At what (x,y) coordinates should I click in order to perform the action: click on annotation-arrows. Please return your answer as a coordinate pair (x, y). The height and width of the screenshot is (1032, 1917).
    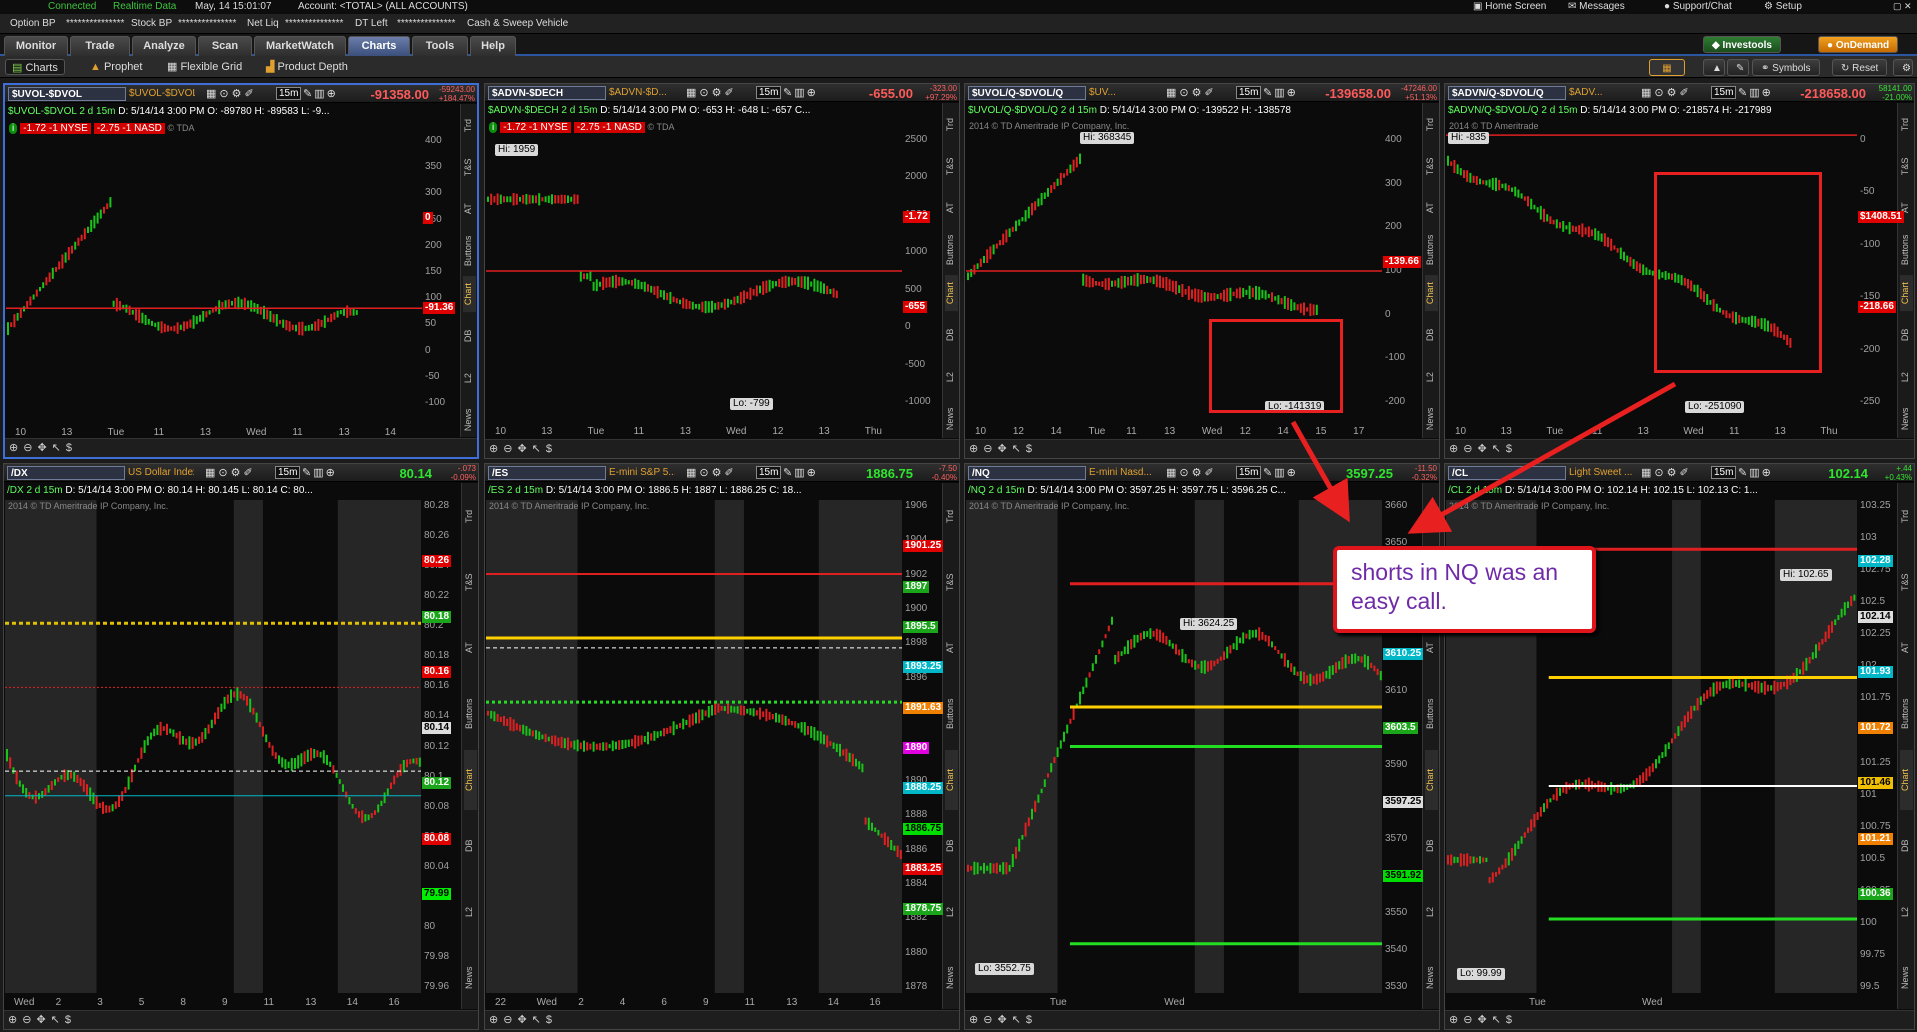
    Looking at the image, I should click on (1483, 457).